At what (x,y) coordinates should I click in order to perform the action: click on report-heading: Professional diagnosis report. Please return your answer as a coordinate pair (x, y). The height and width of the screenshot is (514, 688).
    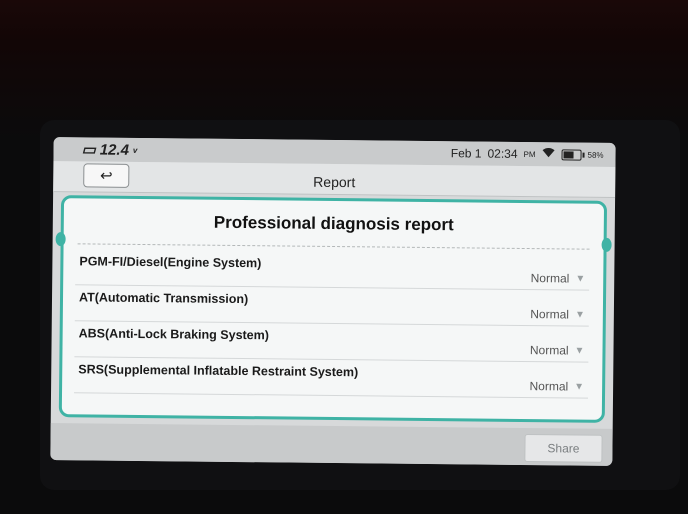
    Looking at the image, I should click on (333, 223).